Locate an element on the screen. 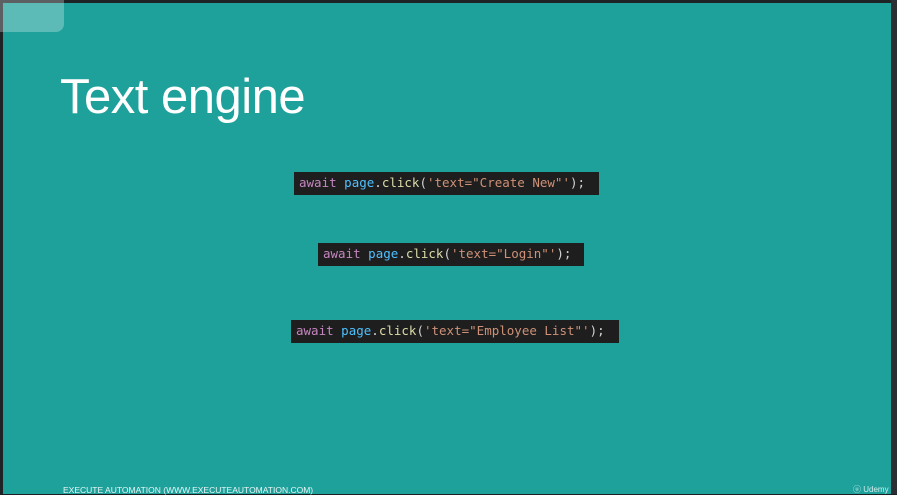 This screenshot has height=495, width=897. code-string: 'text="Login"' is located at coordinates (503, 253).